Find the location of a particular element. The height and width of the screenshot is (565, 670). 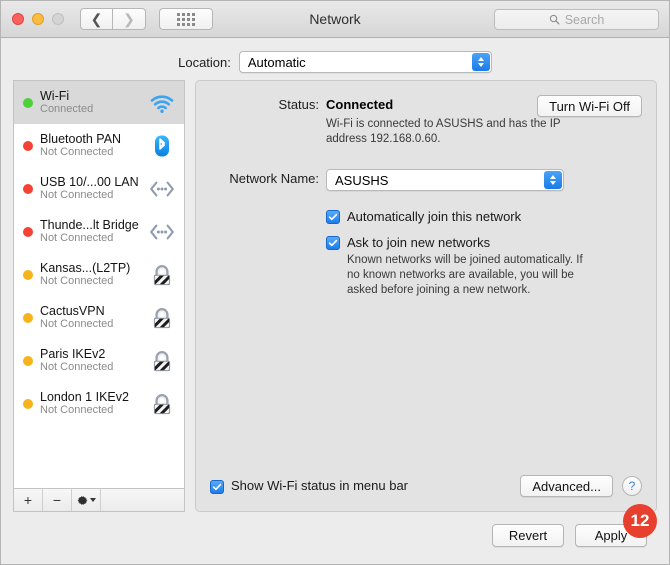

forward-button: ❯ is located at coordinates (129, 19).